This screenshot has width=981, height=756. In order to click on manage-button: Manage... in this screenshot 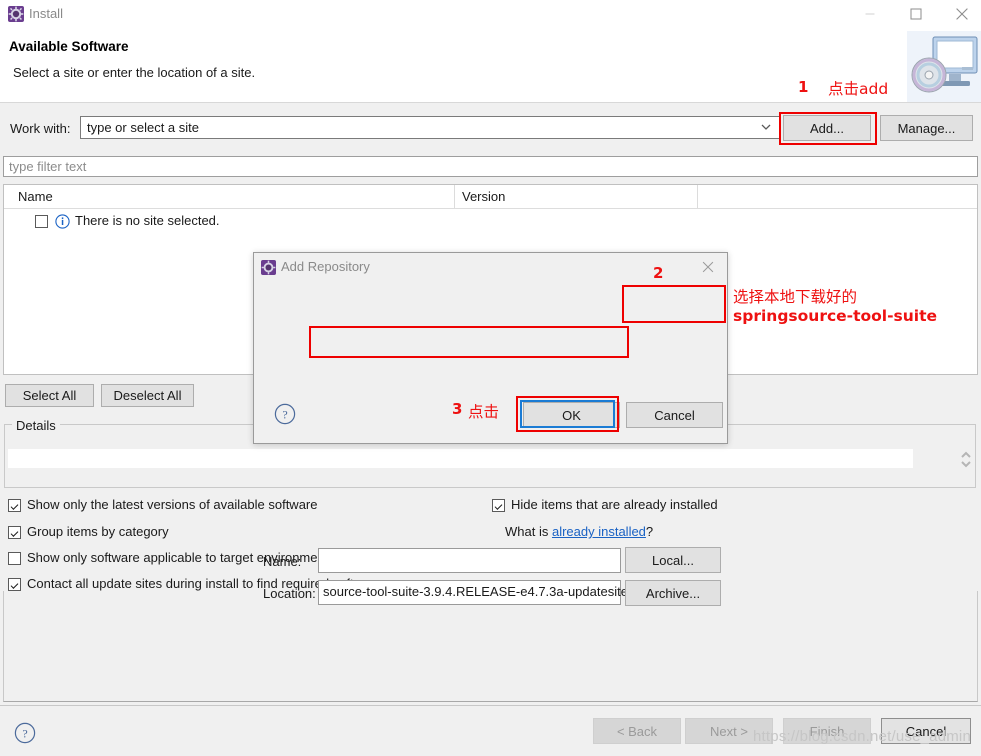, I will do `click(926, 128)`.